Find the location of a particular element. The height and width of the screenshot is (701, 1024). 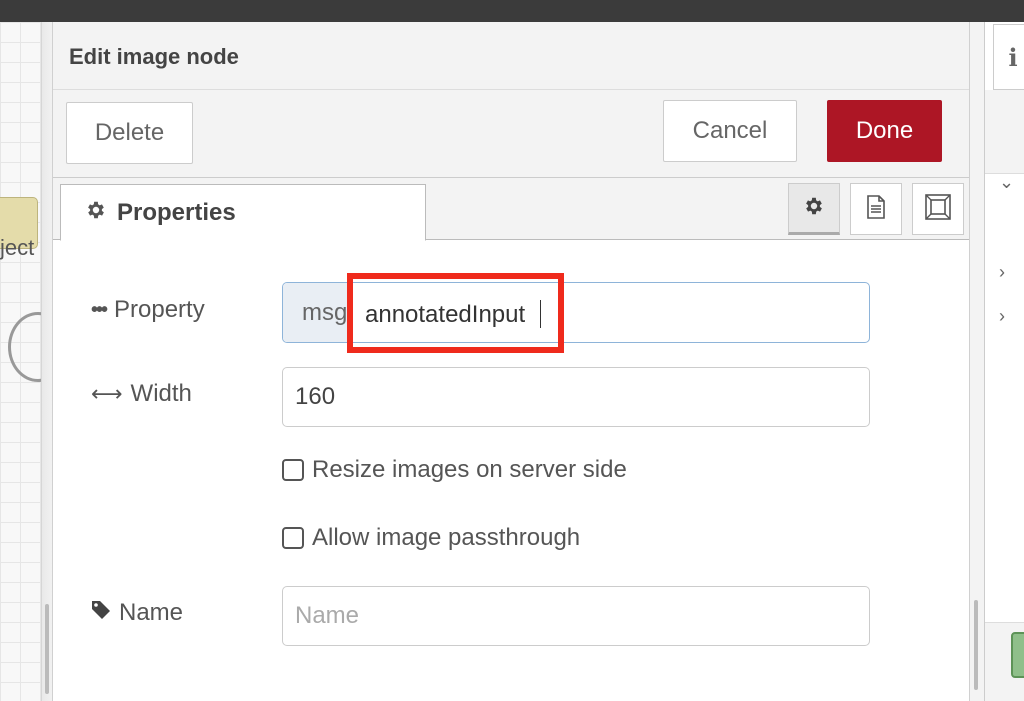

resize-option: Resize images on server side is located at coordinates (454, 470).